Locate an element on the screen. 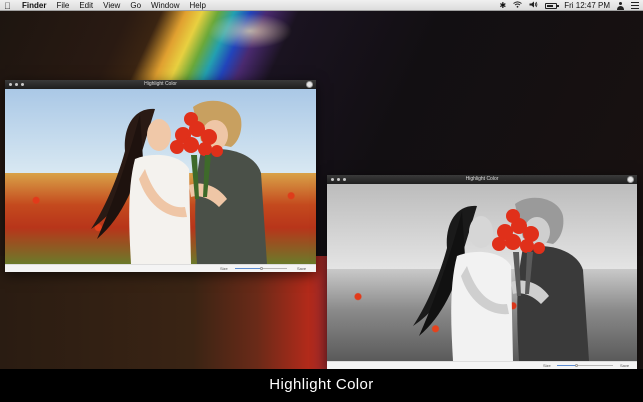 The image size is (643, 402). notification-list-icon is located at coordinates (635, 5).